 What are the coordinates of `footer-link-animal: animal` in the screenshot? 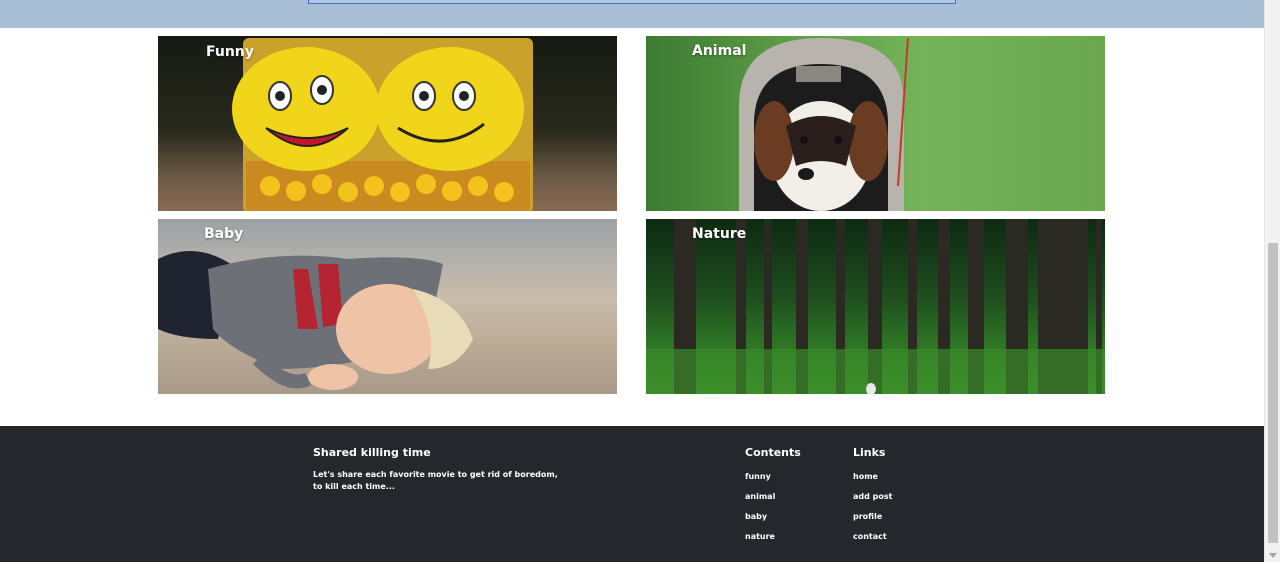 It's located at (760, 496).